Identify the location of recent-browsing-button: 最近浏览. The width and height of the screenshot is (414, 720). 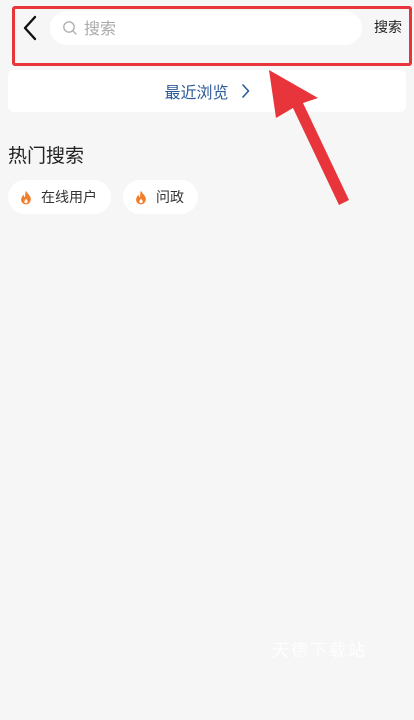
(207, 91).